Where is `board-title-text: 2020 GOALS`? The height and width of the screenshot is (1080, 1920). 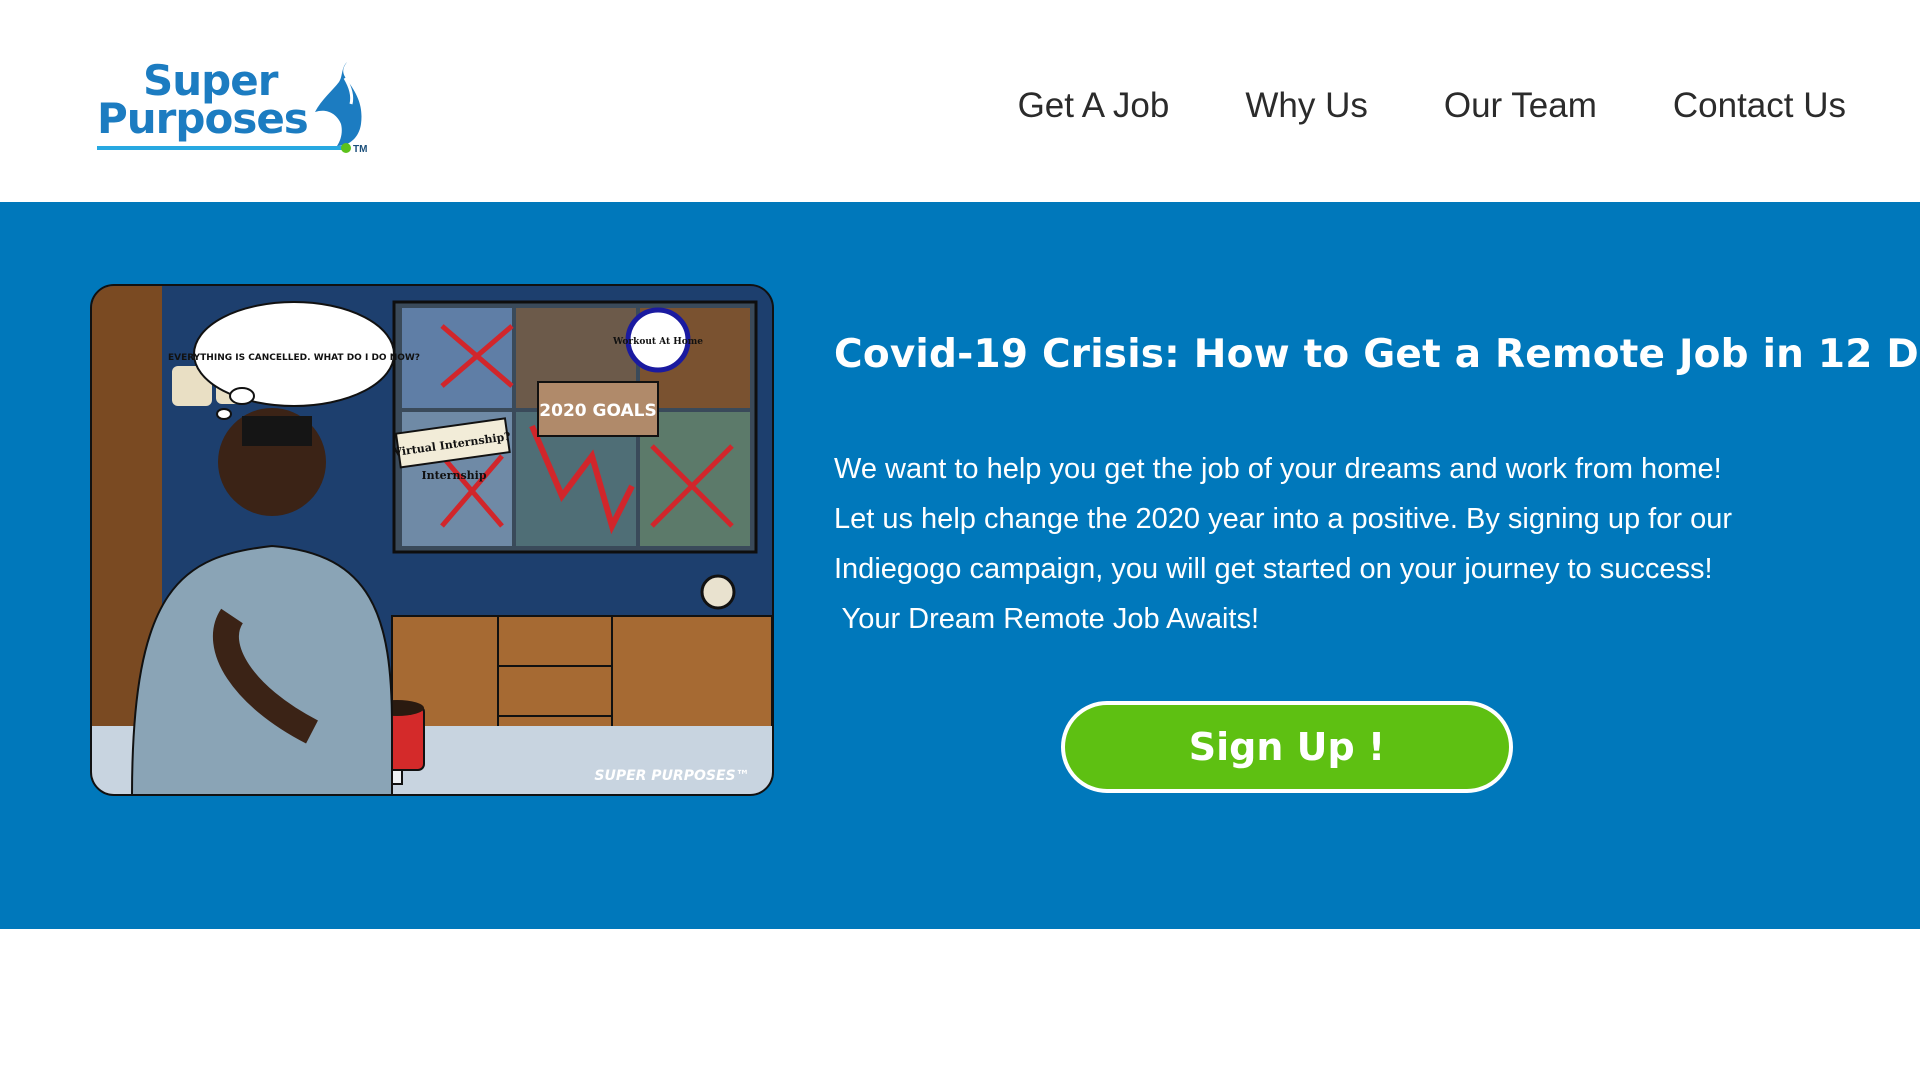 board-title-text: 2020 GOALS is located at coordinates (597, 411).